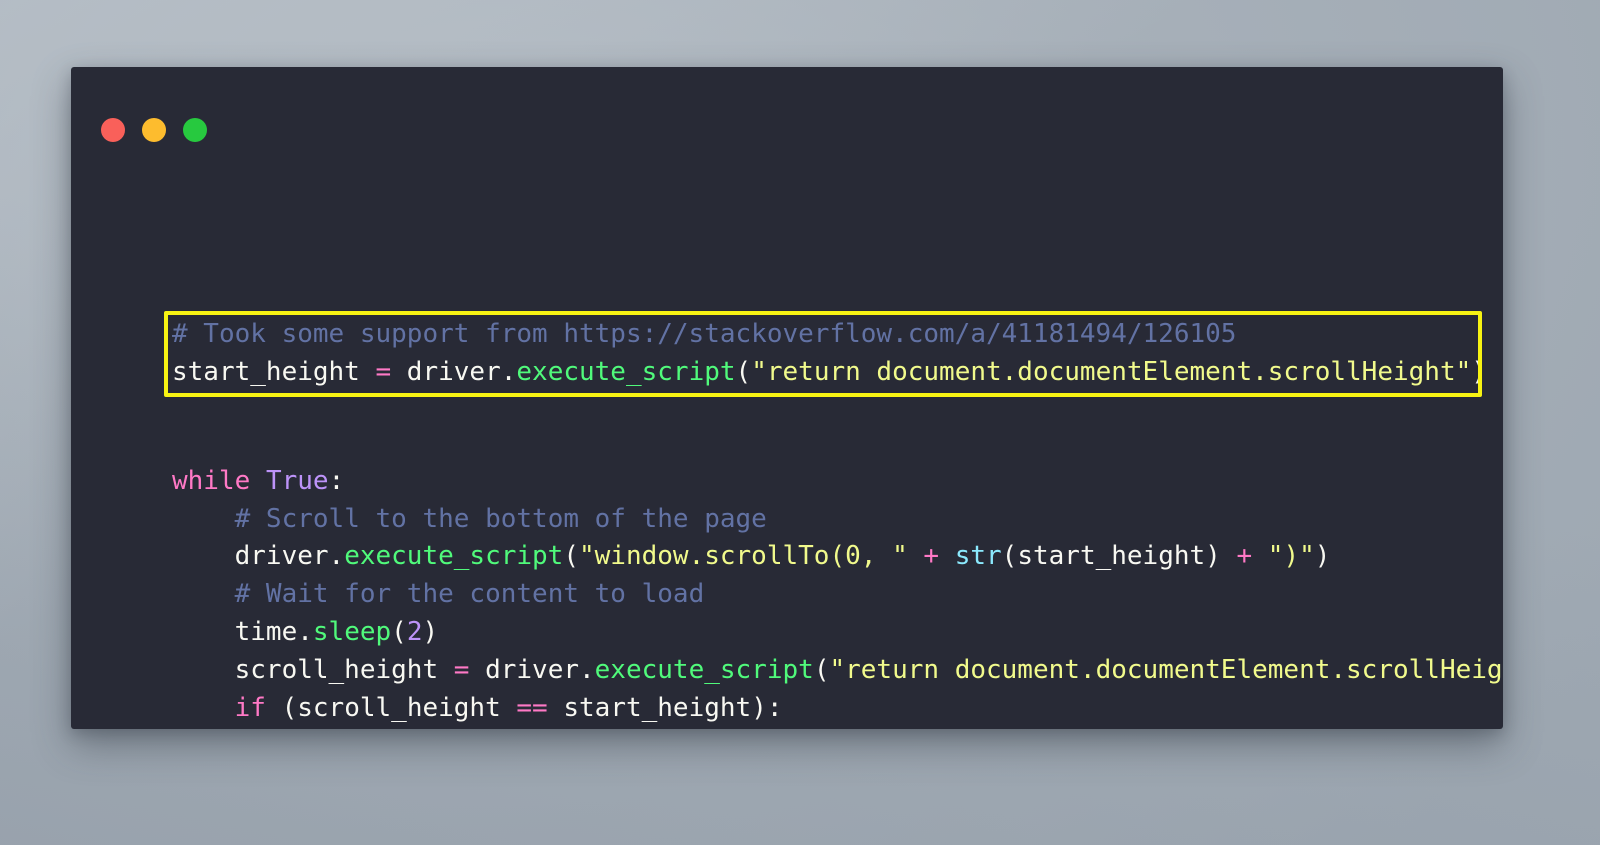  Describe the element at coordinates (154, 130) in the screenshot. I see `minimize-button` at that location.